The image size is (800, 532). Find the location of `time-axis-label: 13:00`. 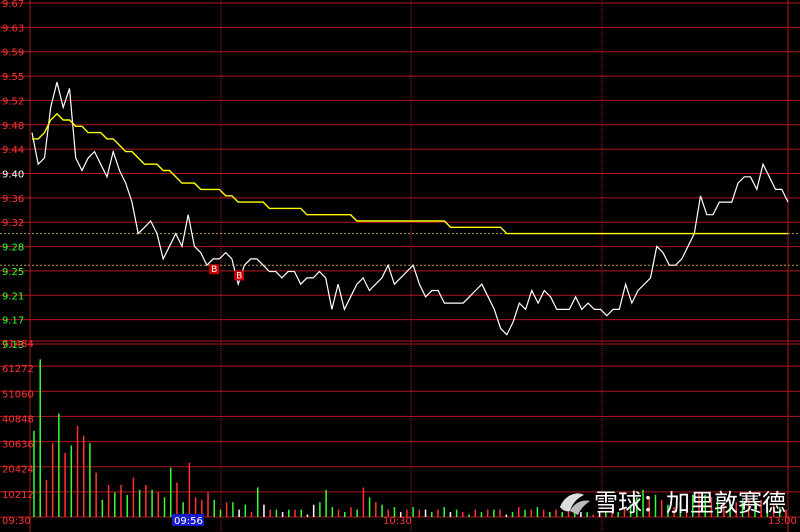

time-axis-label: 13:00 is located at coordinates (782, 521).